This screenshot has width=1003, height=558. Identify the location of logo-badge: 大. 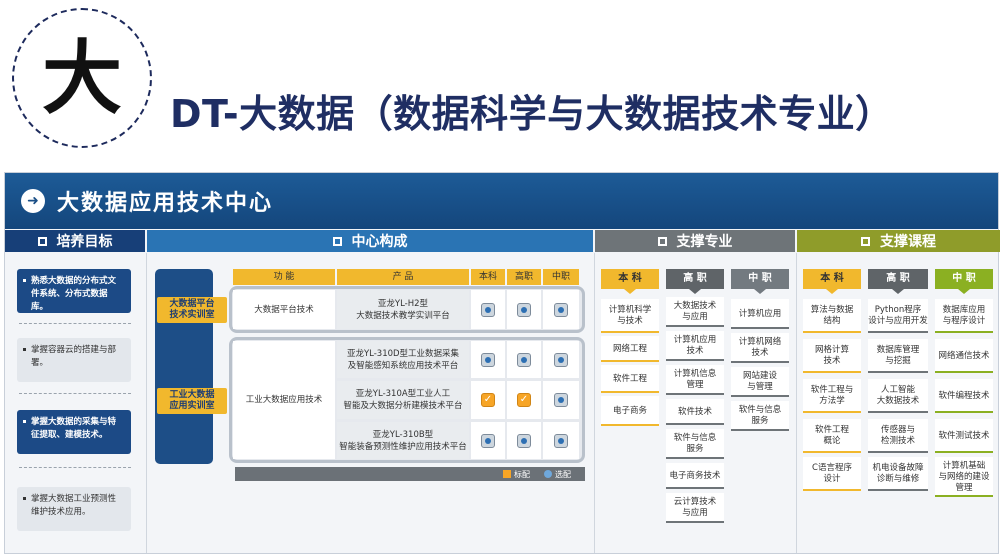
(82, 78).